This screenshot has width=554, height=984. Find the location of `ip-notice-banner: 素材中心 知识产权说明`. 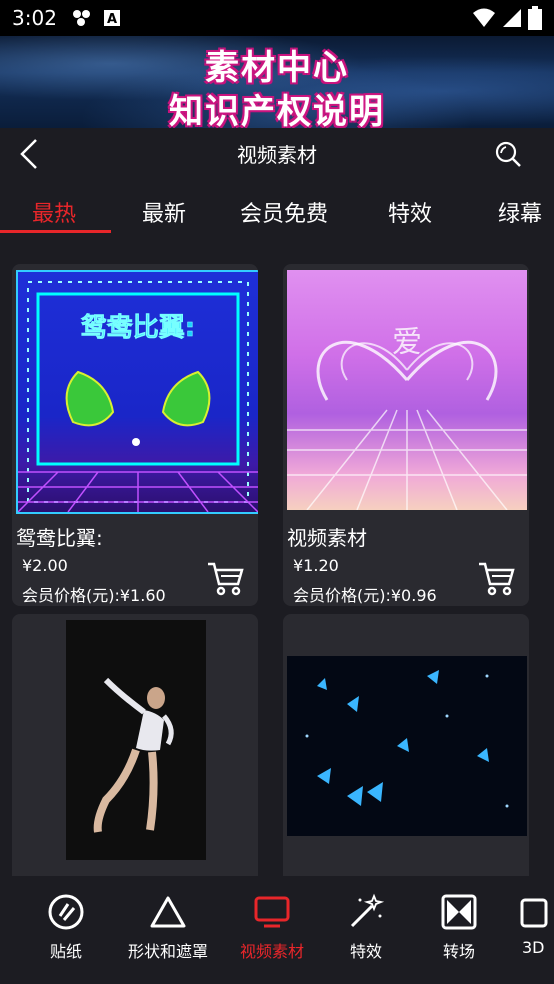

ip-notice-banner: 素材中心 知识产权说明 is located at coordinates (277, 82).